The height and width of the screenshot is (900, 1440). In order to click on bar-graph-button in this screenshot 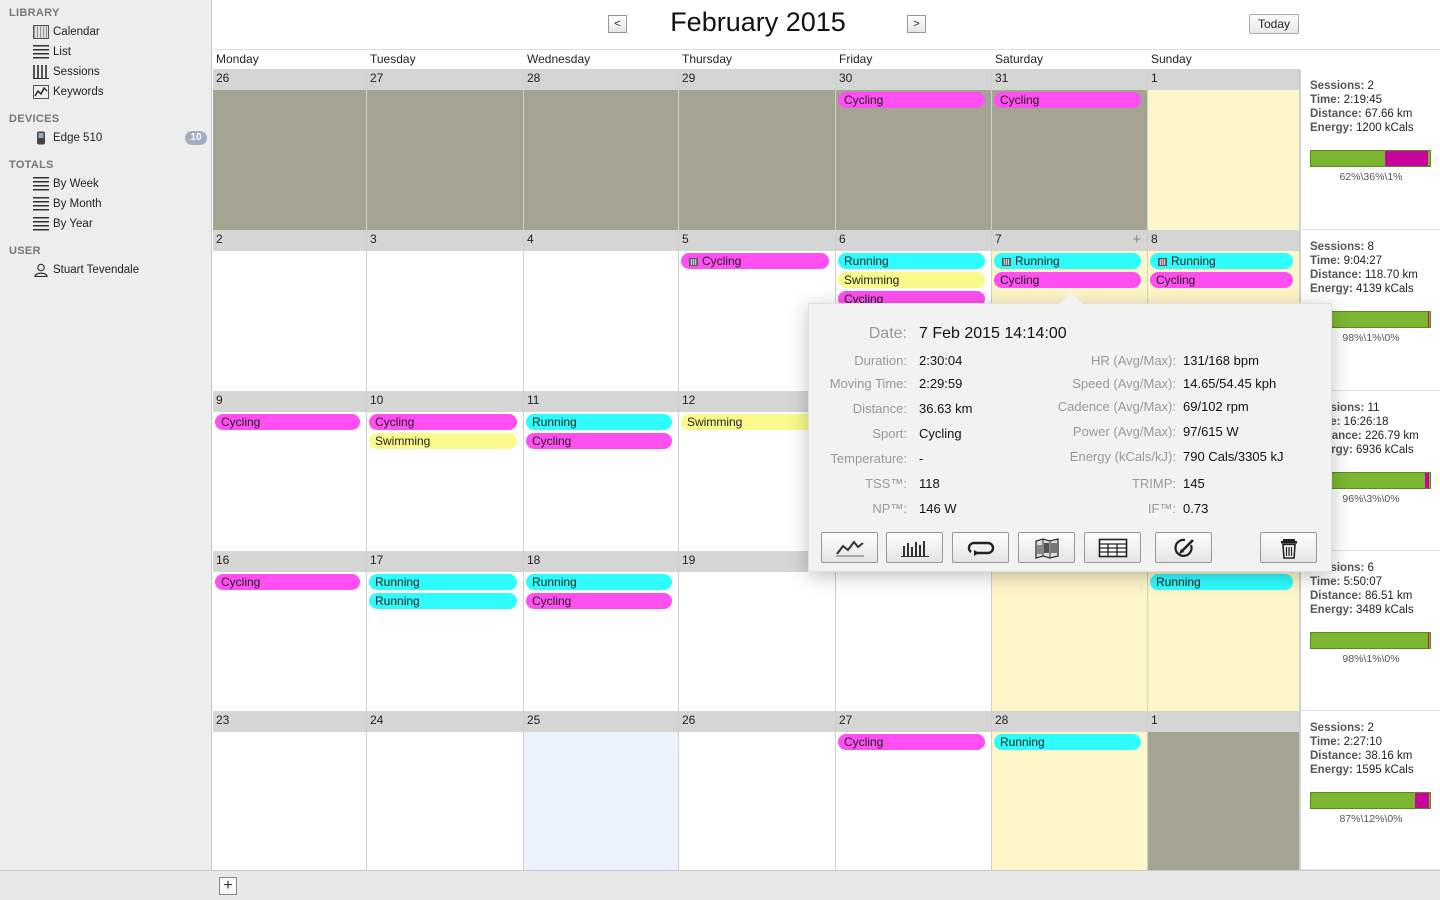, I will do `click(914, 547)`.